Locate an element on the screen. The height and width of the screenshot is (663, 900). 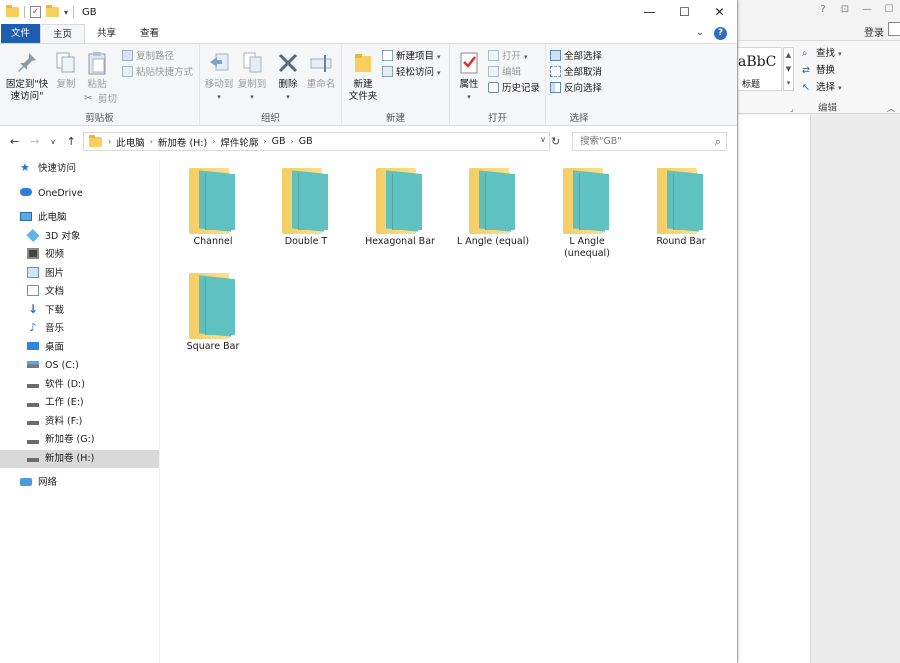
ribbon-tab-controls: ⌄ ? is located at coordinates (711, 33).